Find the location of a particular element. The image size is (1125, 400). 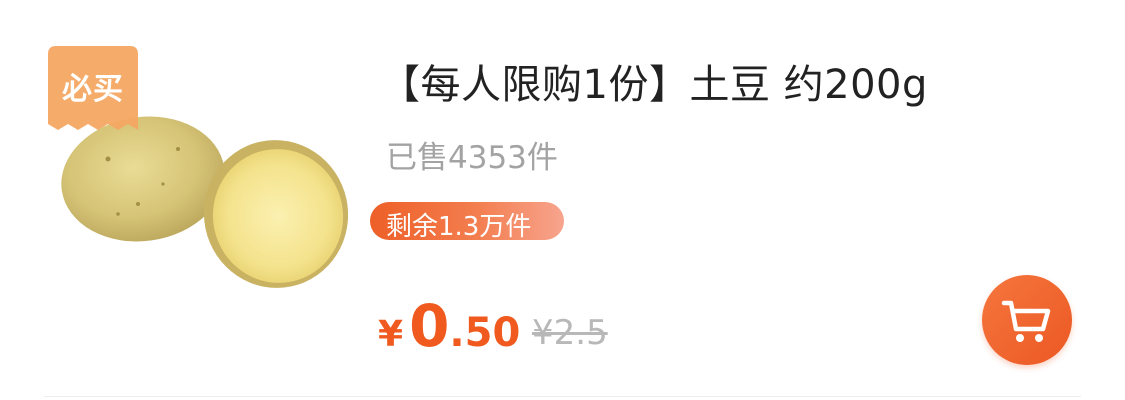

shopping-cart-icon is located at coordinates (1026, 321).